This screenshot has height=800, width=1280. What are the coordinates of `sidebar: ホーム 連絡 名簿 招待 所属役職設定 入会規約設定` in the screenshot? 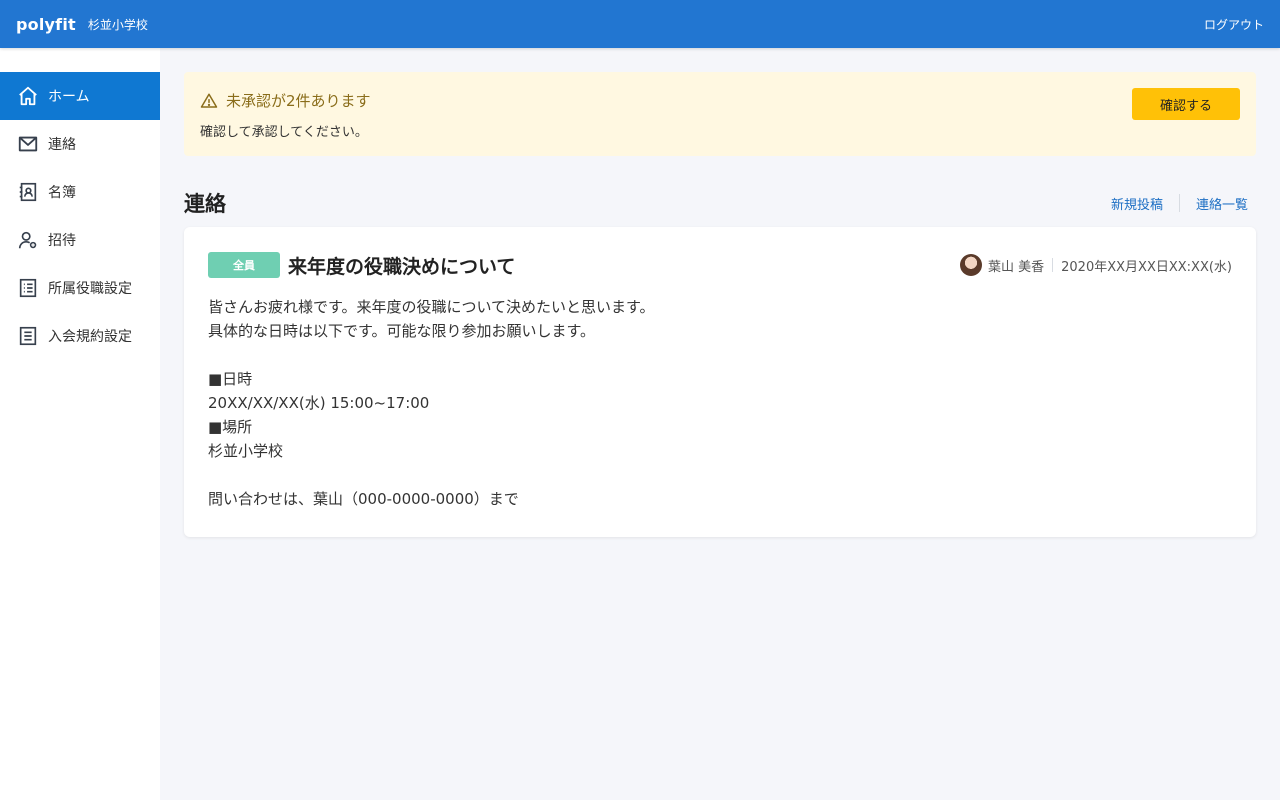 It's located at (80, 424).